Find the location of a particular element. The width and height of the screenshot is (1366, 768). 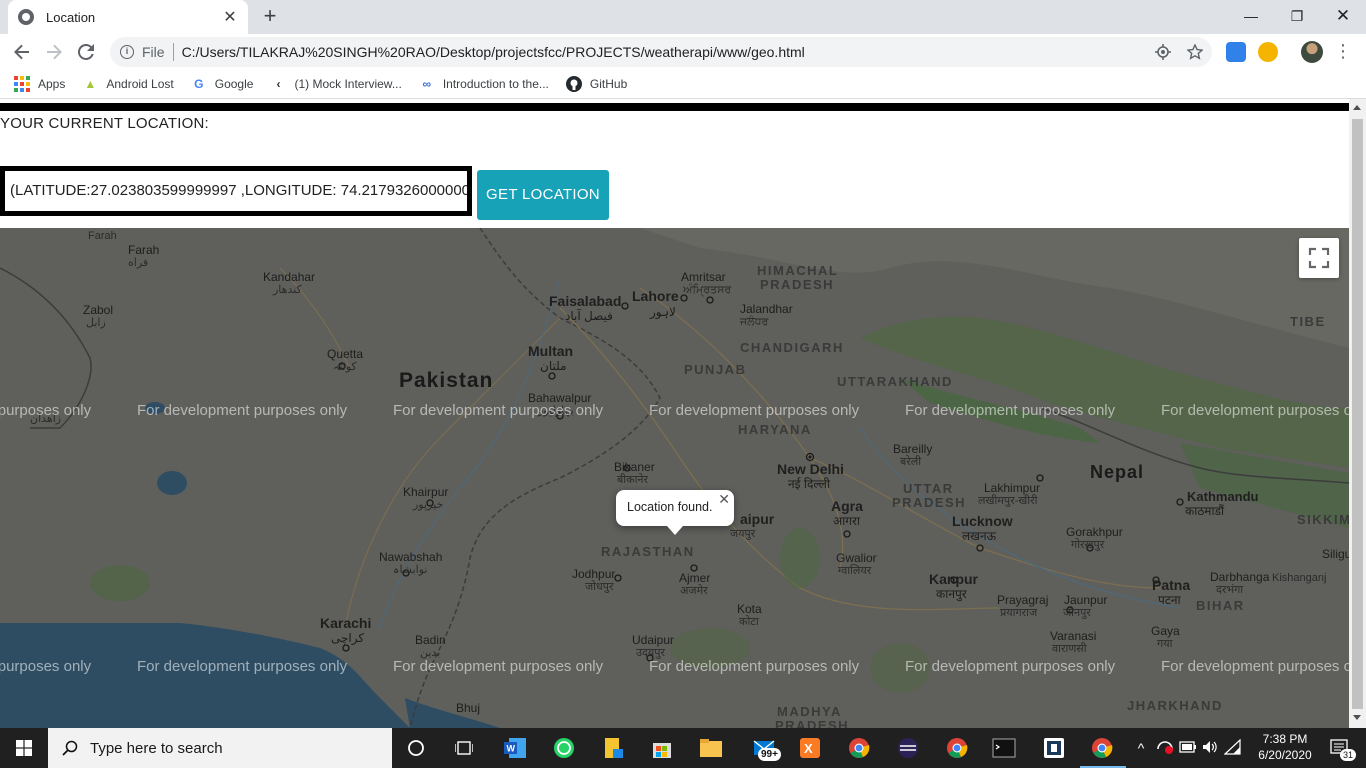

defender-icon is located at coordinates (1165, 748).